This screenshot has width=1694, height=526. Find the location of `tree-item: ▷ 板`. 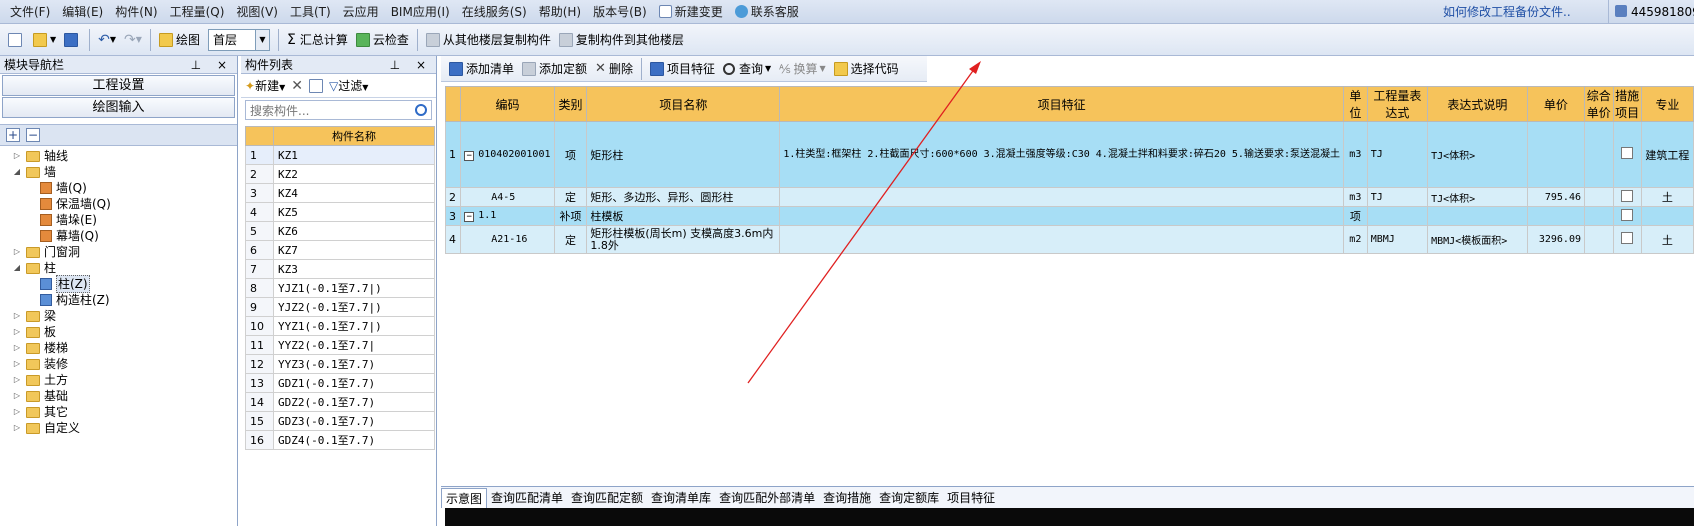

tree-item: ▷ 板 is located at coordinates (118, 332).